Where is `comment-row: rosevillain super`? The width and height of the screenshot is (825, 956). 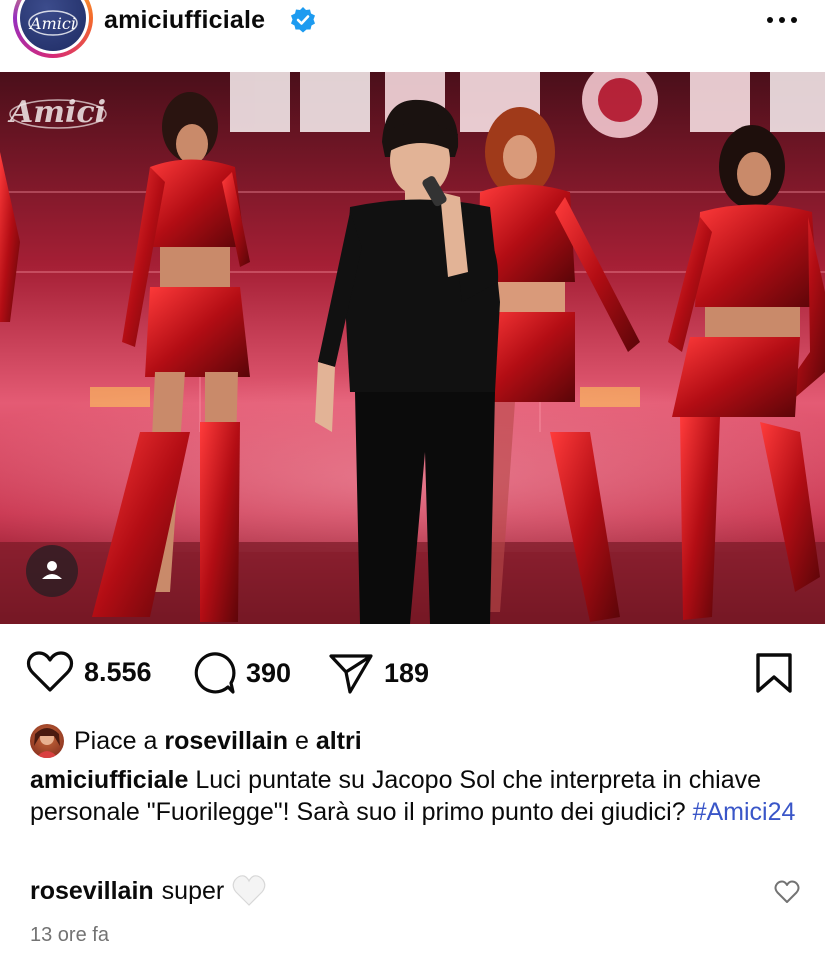
comment-row: rosevillain super is located at coordinates (420, 891).